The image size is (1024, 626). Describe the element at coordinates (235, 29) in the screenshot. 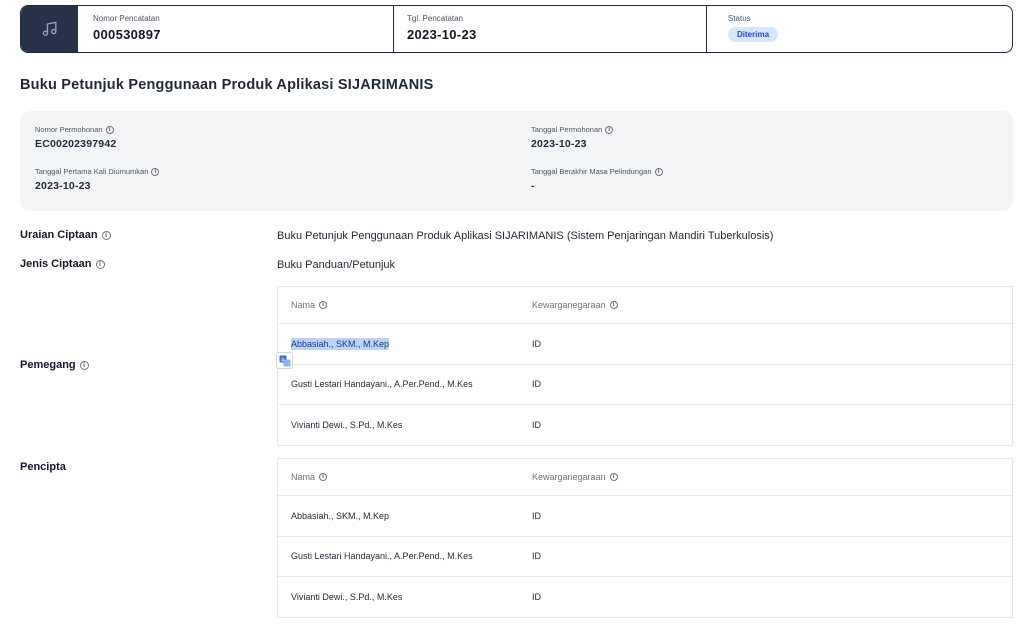

I see `nomor-pencatatan-cell: Nomor Pencatatan 000530897` at that location.